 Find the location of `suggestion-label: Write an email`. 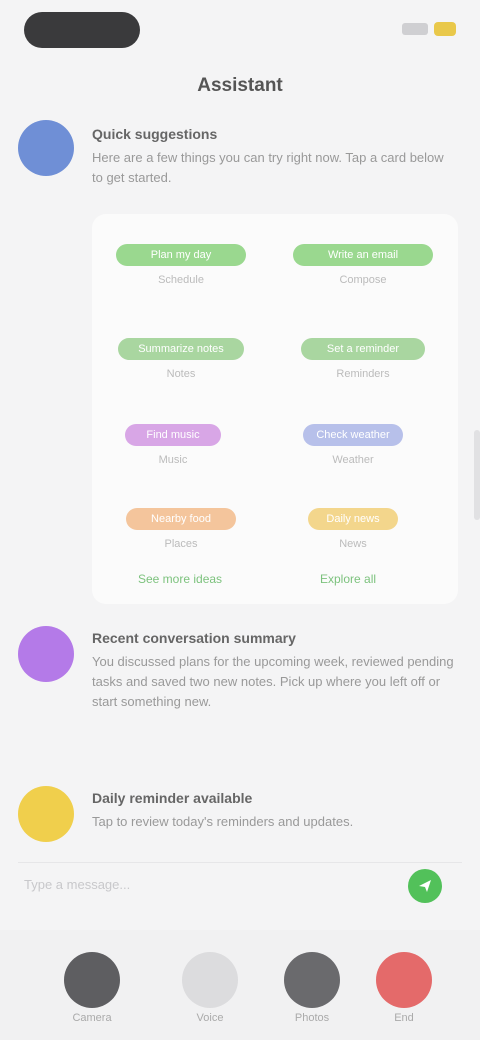

suggestion-label: Write an email is located at coordinates (363, 255).